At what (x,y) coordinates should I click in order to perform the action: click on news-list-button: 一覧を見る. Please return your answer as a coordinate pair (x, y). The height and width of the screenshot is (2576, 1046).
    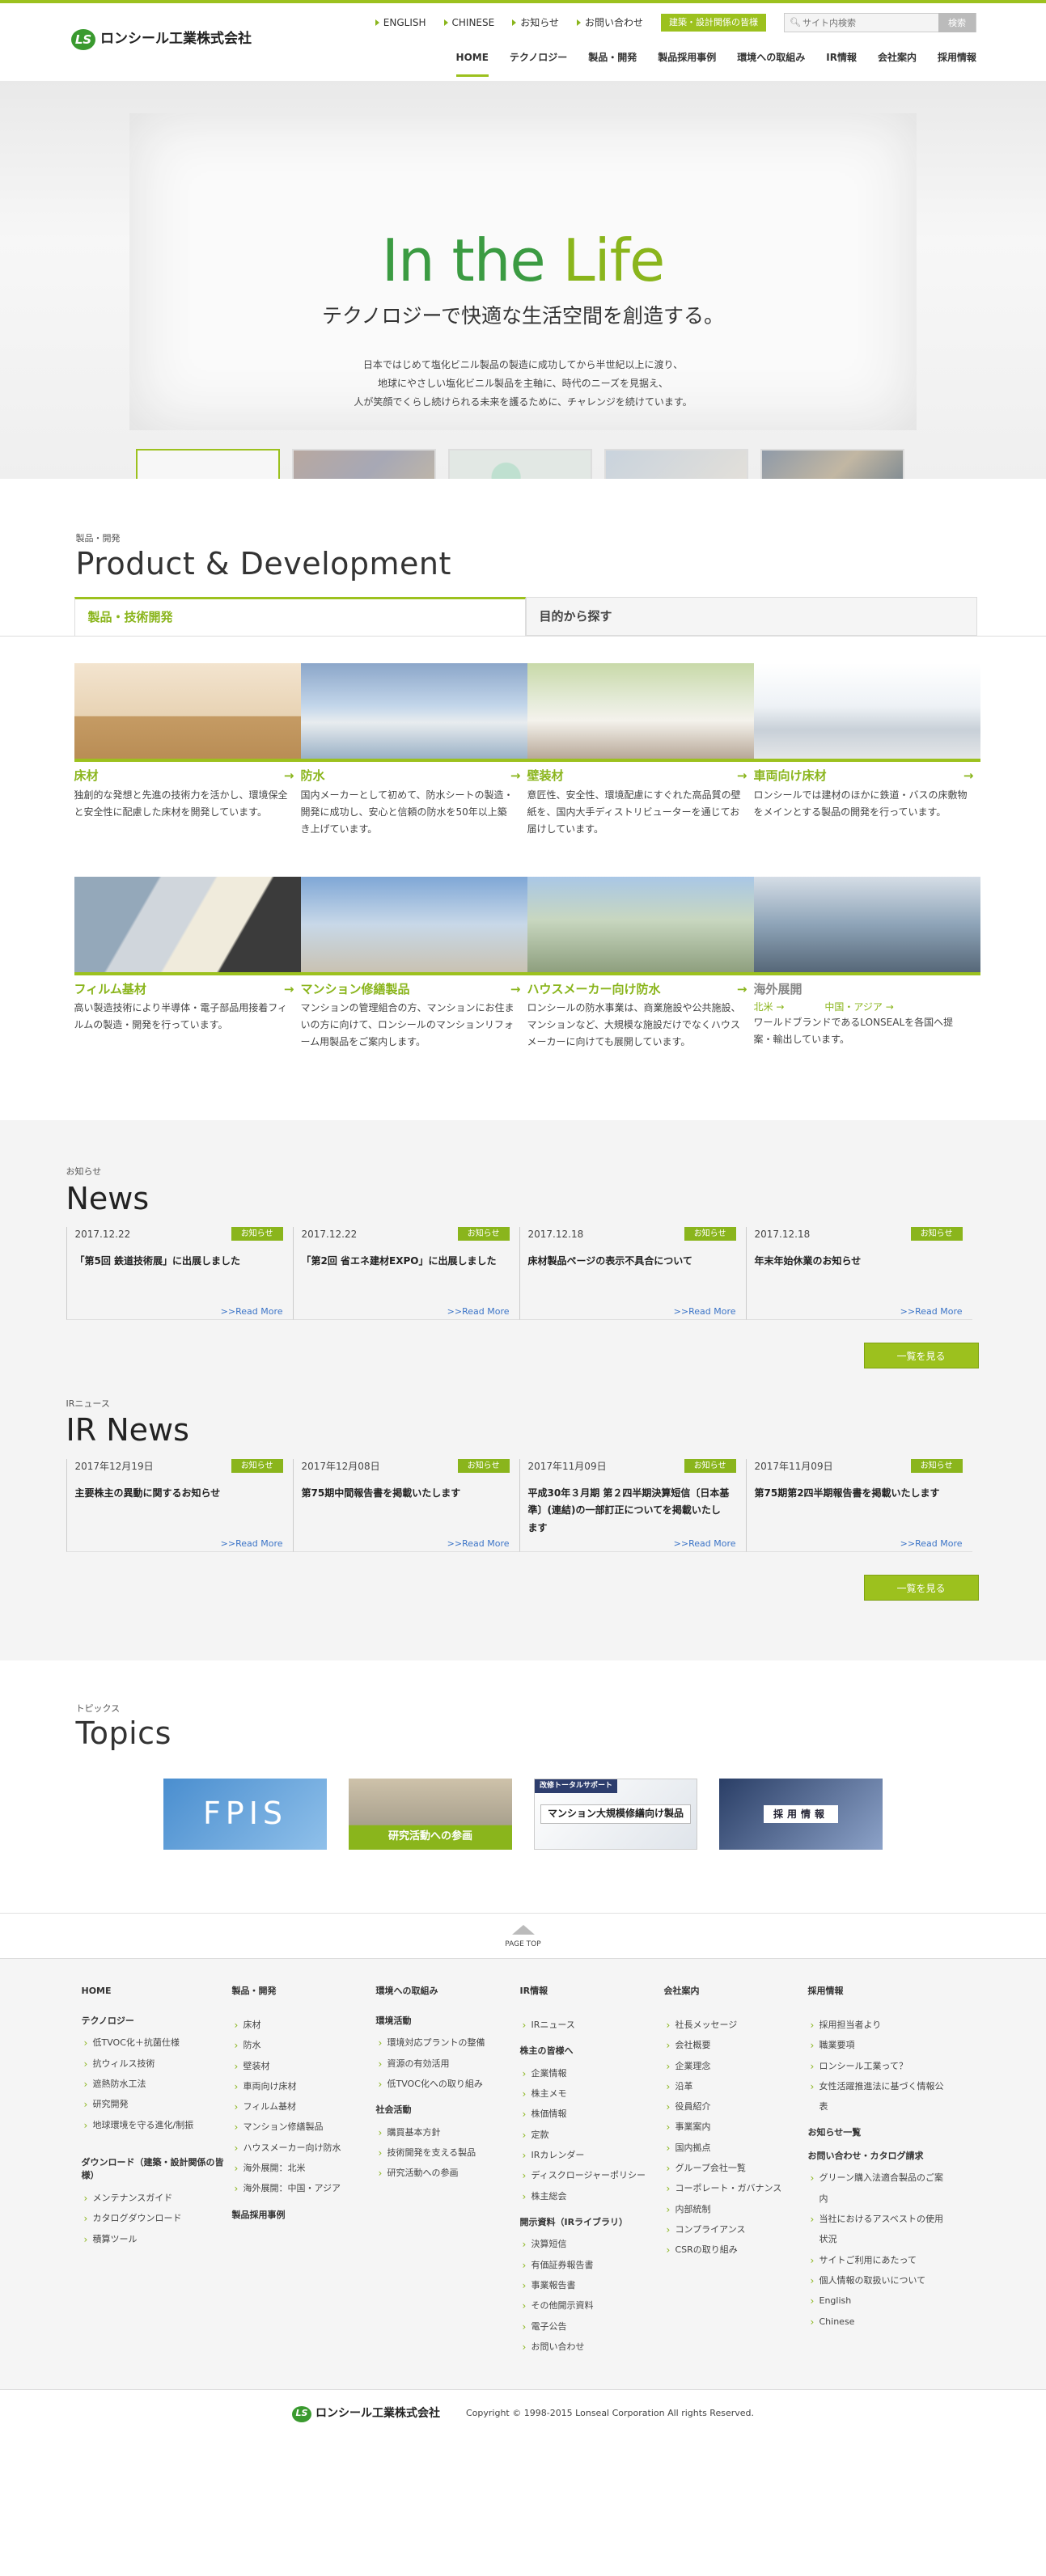
    Looking at the image, I should click on (921, 1355).